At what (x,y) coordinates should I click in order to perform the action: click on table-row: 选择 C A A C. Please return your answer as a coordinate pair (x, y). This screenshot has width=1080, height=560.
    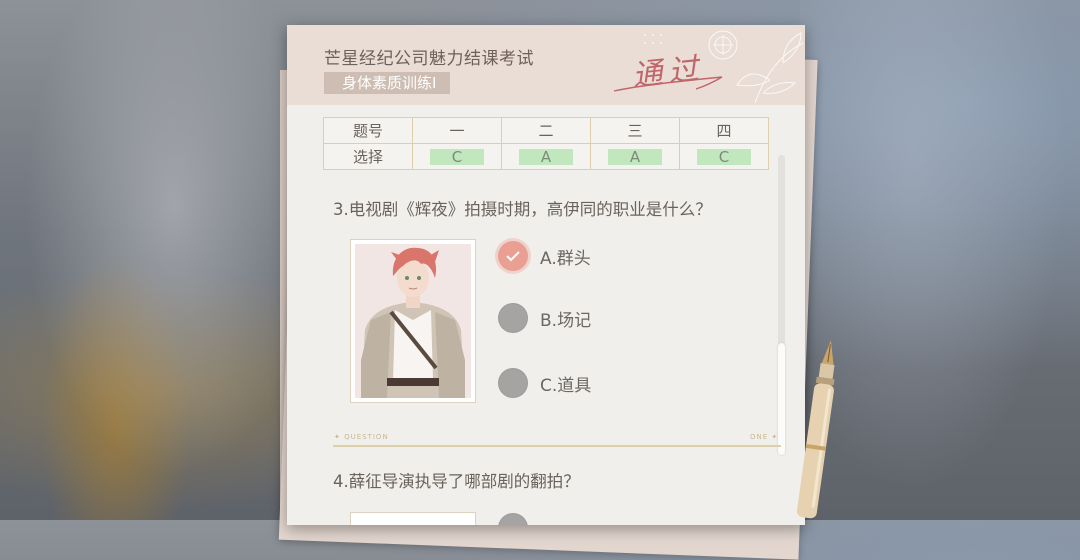
    Looking at the image, I should click on (546, 156).